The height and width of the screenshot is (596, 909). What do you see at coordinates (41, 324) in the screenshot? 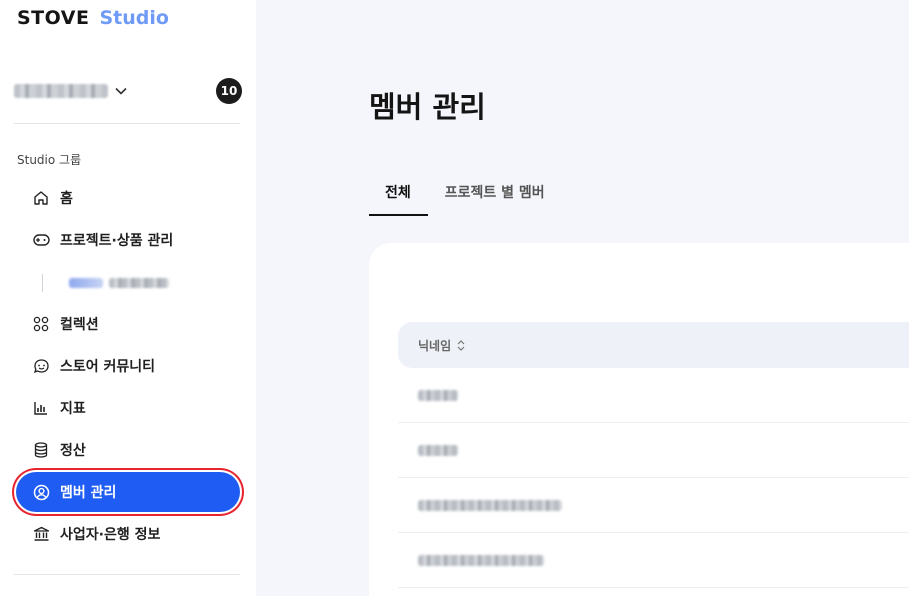
I see `collection-icon` at bounding box center [41, 324].